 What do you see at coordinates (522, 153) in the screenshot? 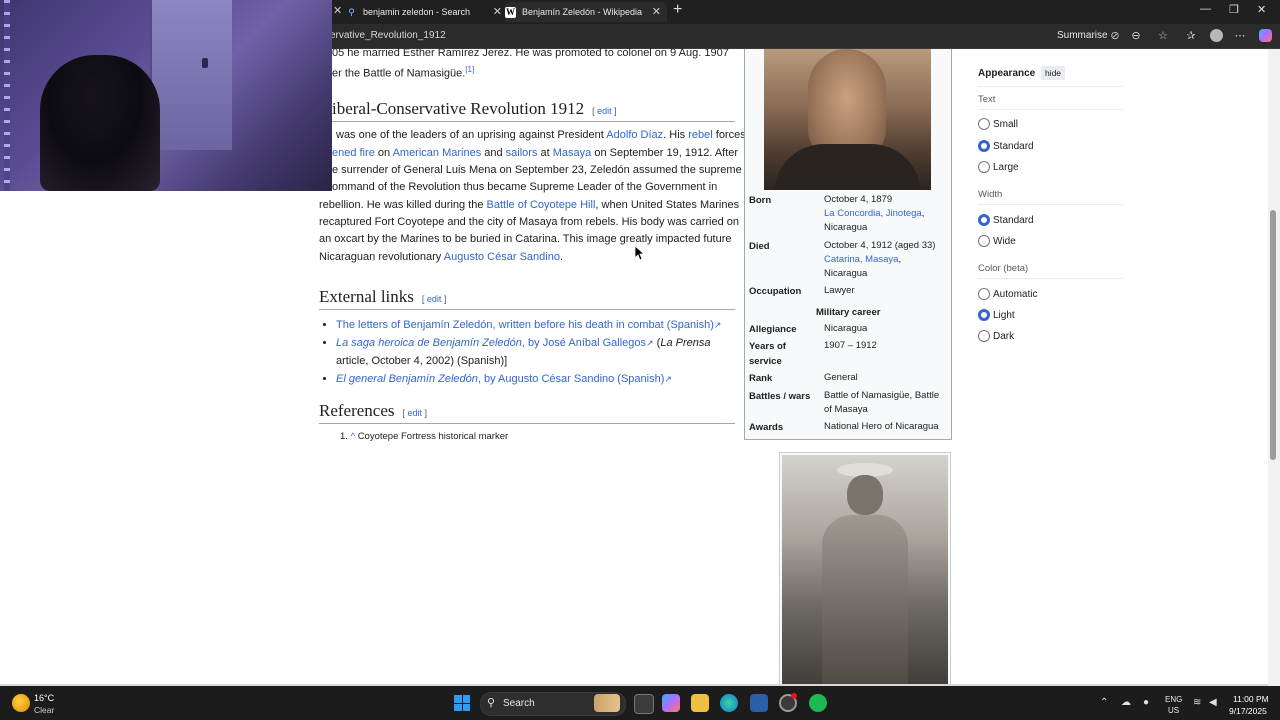
I see `link-sailors: sailors` at bounding box center [522, 153].